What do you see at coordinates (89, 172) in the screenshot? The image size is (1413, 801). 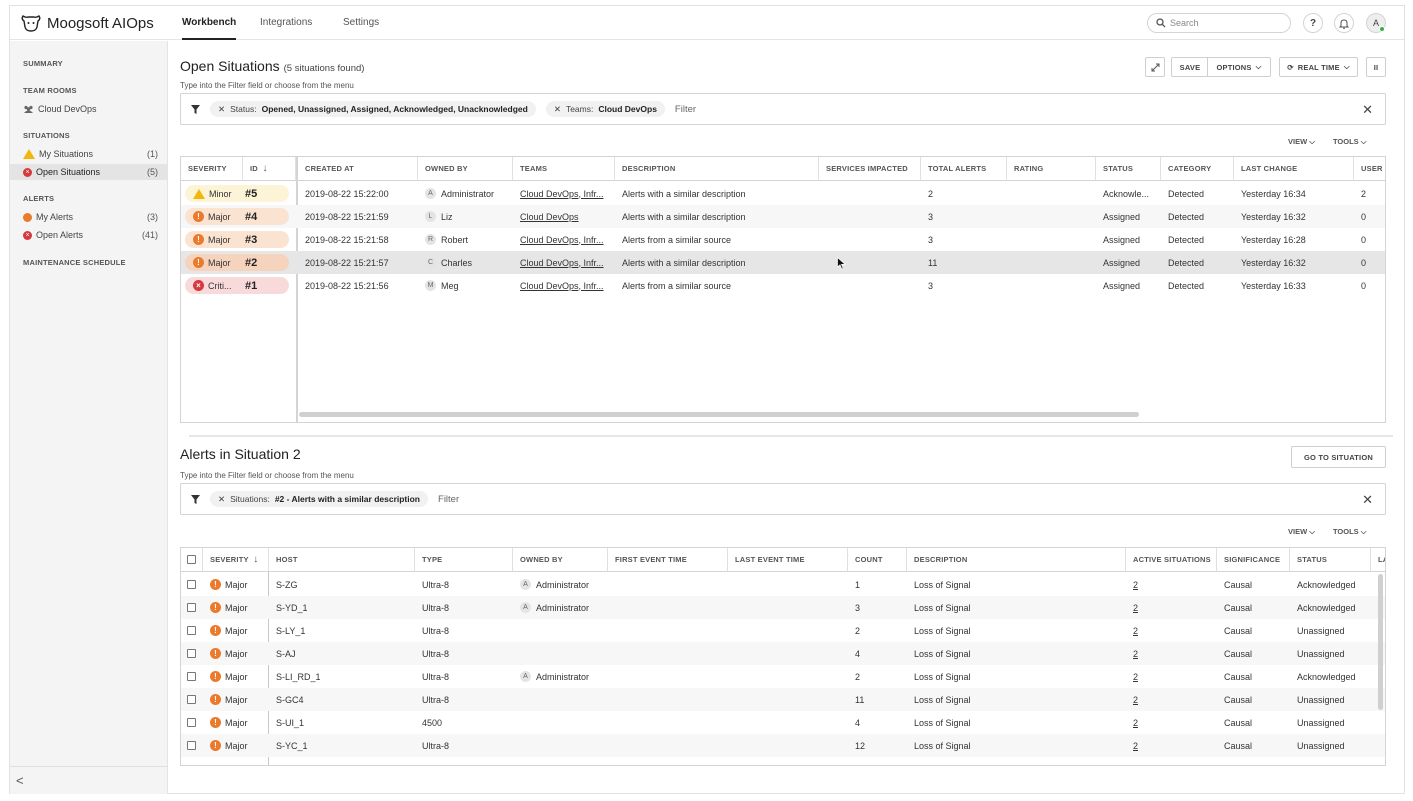 I see `sidebar-item-open-situations: × Open Situations (5)` at bounding box center [89, 172].